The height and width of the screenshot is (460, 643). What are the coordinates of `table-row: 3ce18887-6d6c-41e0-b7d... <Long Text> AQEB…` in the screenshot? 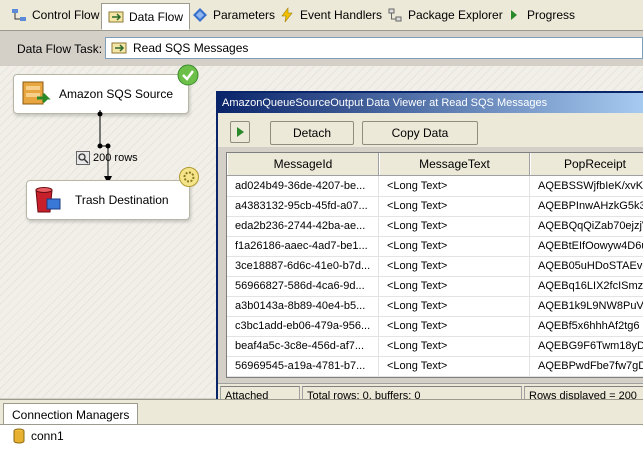 It's located at (435, 266).